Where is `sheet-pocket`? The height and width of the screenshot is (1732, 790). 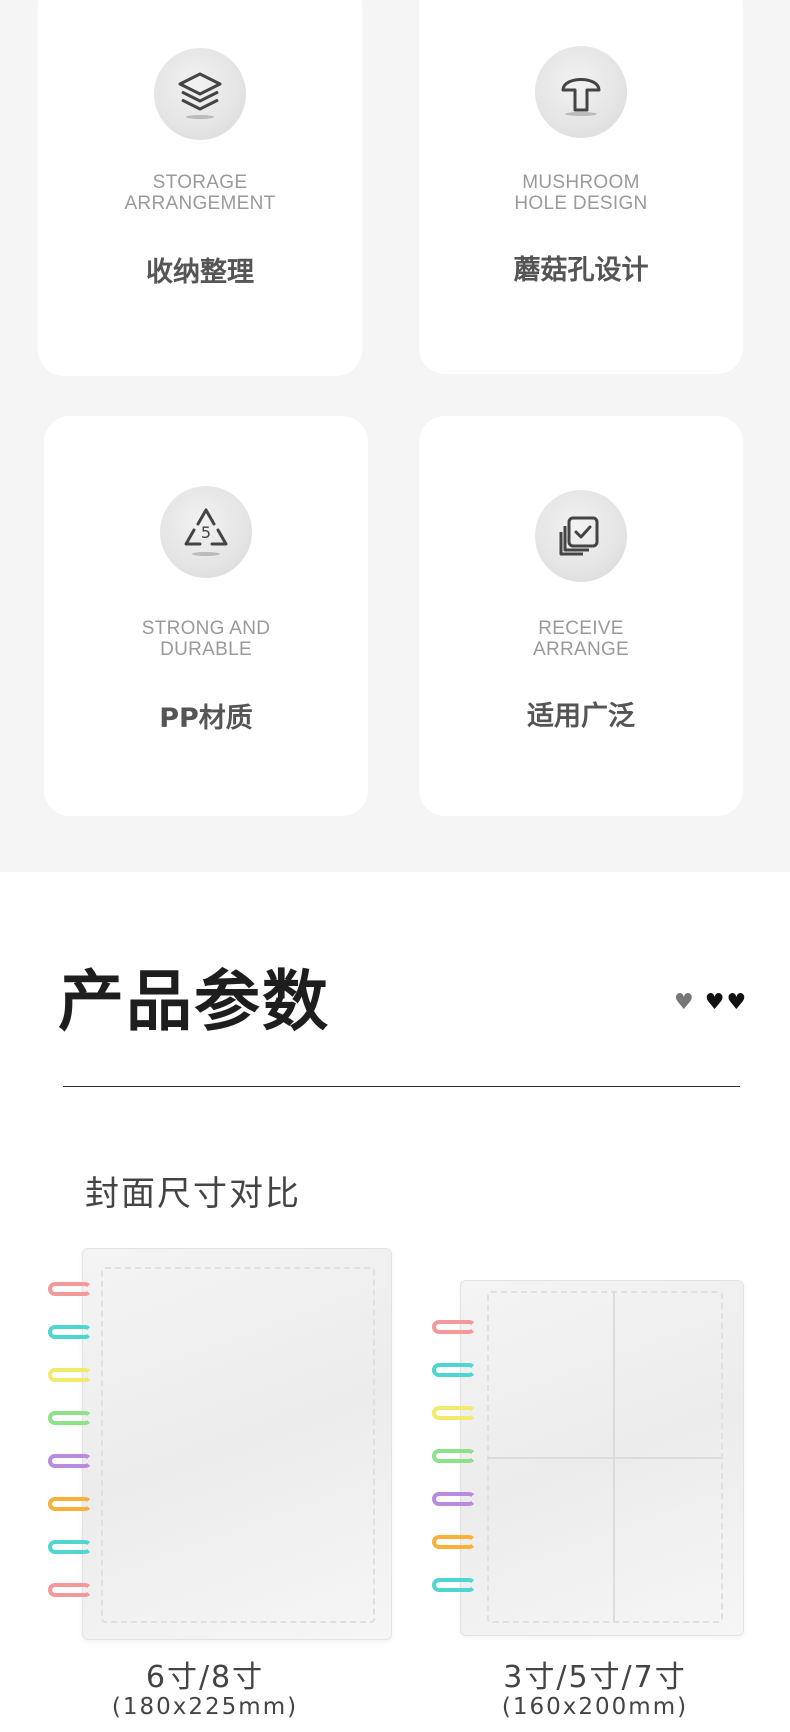 sheet-pocket is located at coordinates (238, 1445).